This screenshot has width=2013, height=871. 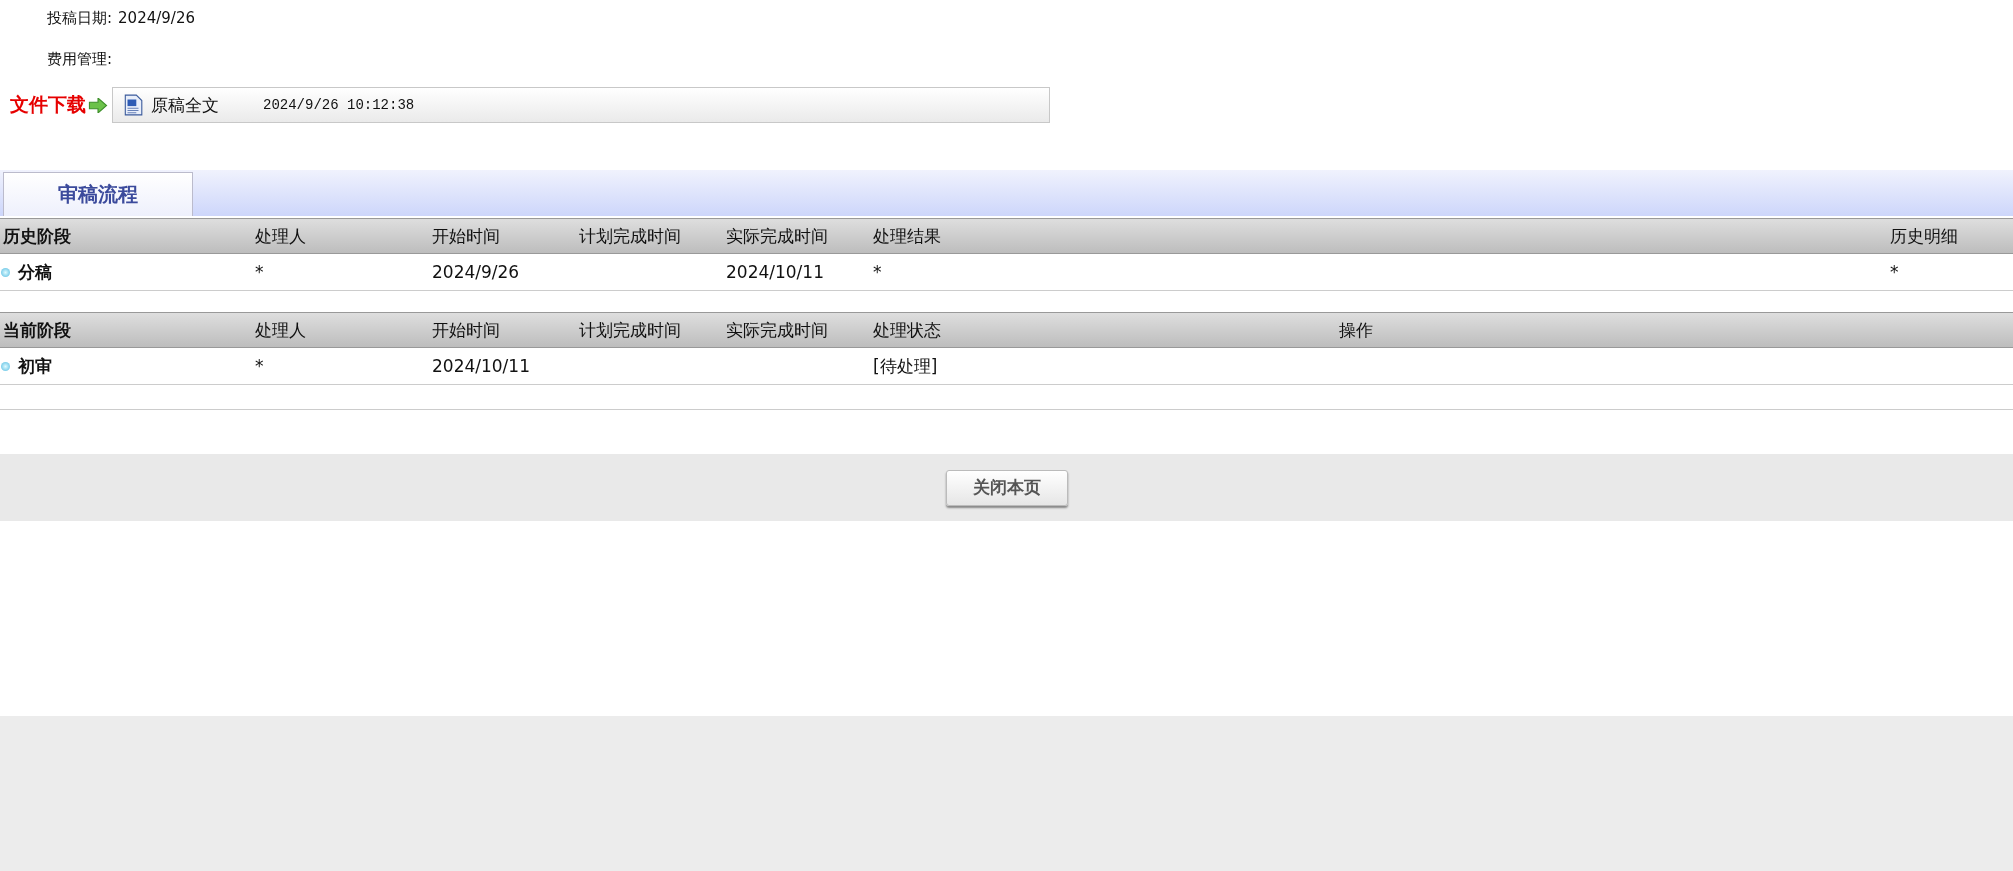 I want to click on table-cell: 初审, so click(x=35, y=366).